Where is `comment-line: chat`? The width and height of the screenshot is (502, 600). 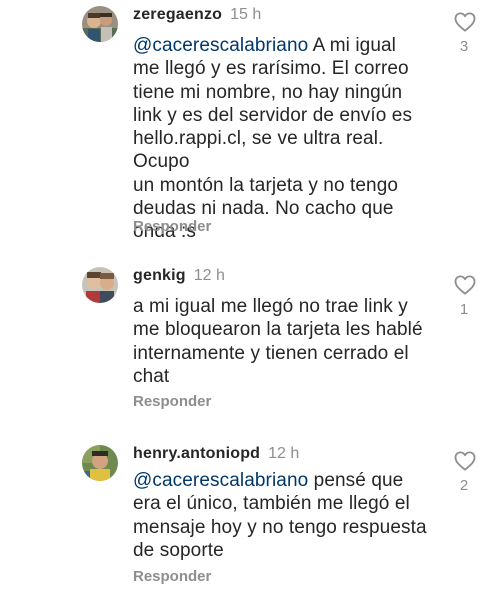 comment-line: chat is located at coordinates (151, 376).